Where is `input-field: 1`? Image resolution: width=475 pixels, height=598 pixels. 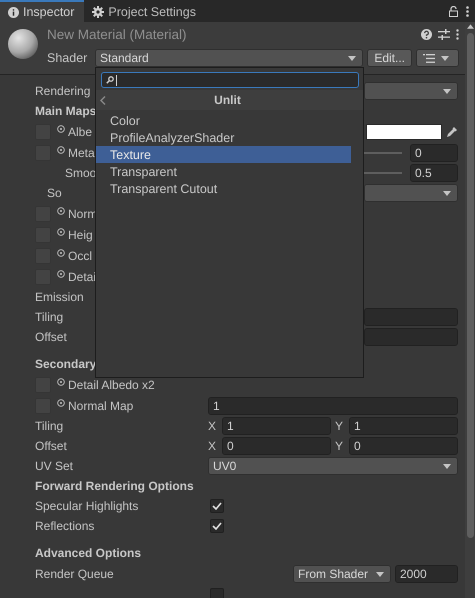
input-field: 1 is located at coordinates (333, 405).